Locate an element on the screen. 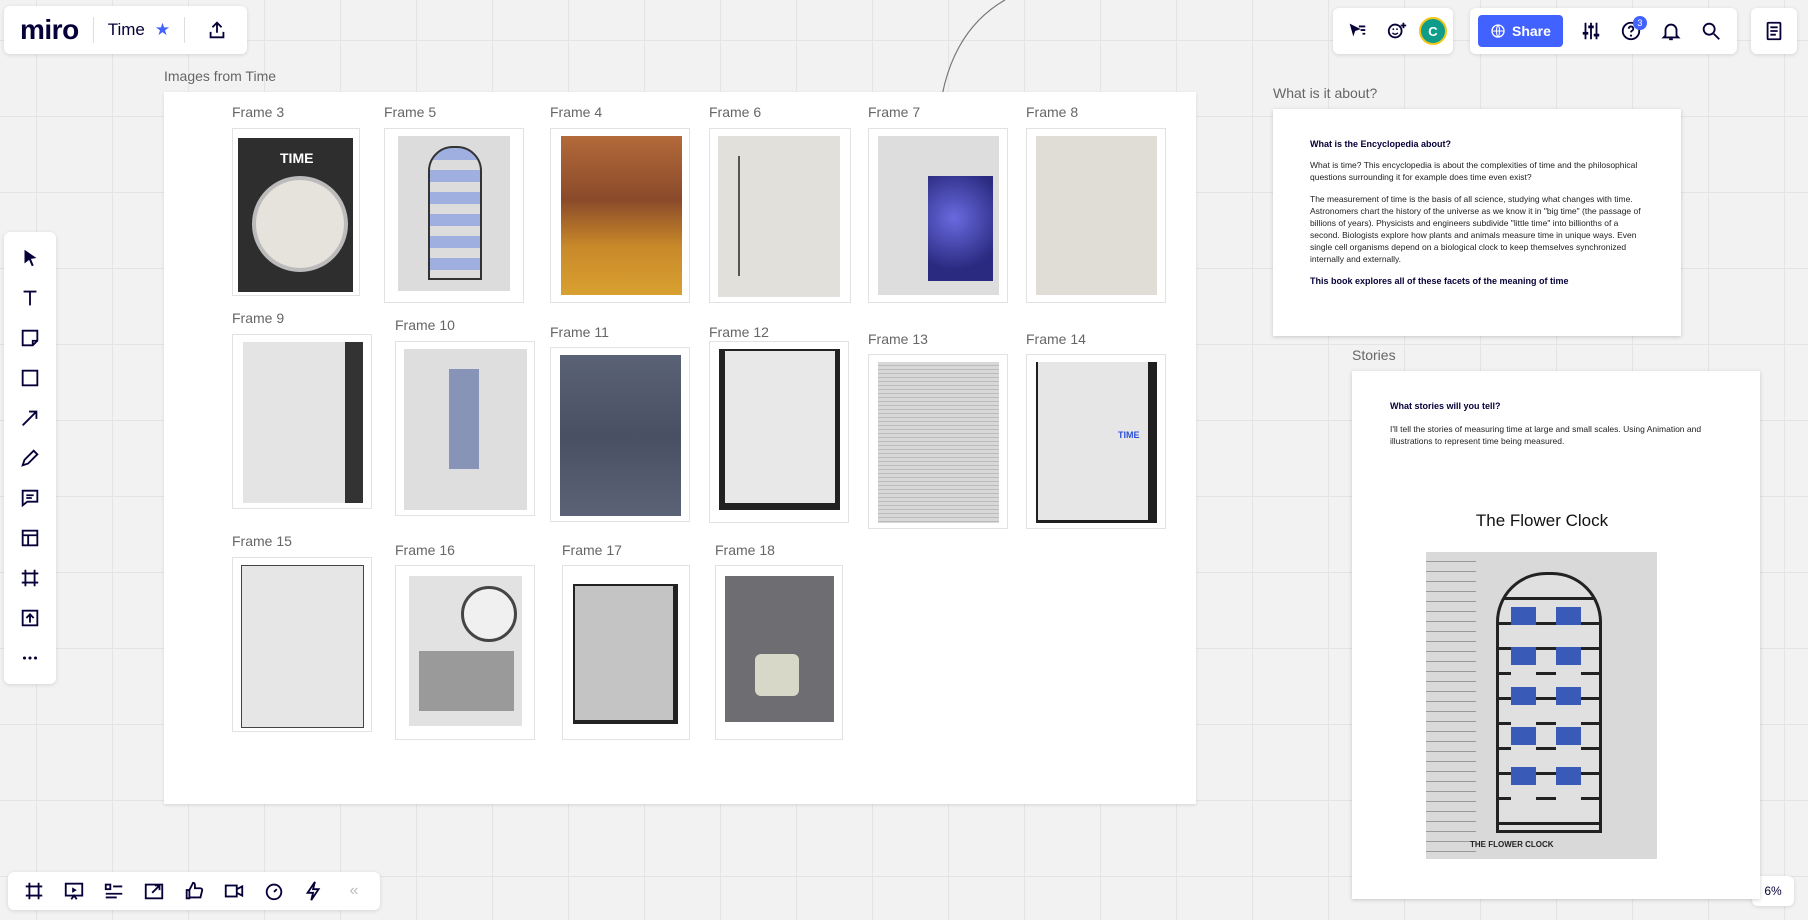 The height and width of the screenshot is (920, 1808). help-icon: 3 is located at coordinates (1631, 31).